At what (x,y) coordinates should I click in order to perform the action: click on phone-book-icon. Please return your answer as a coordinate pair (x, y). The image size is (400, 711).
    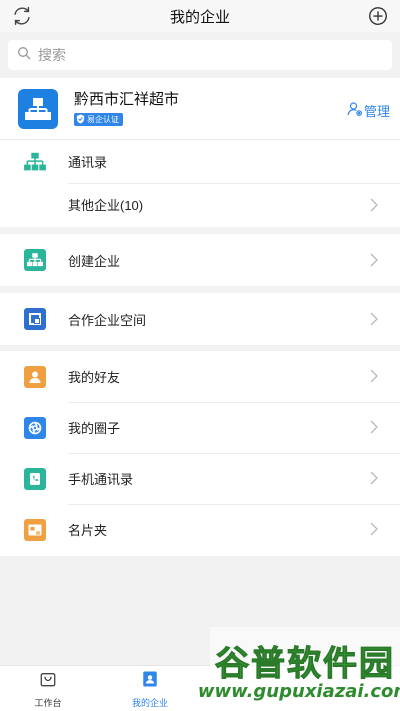
    Looking at the image, I should click on (35, 478).